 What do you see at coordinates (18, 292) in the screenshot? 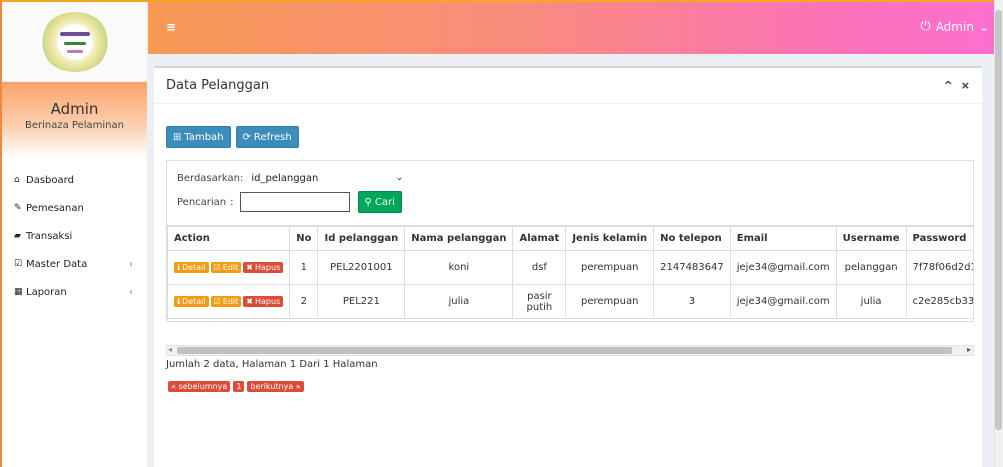
I see `calendar-icon: ▦` at bounding box center [18, 292].